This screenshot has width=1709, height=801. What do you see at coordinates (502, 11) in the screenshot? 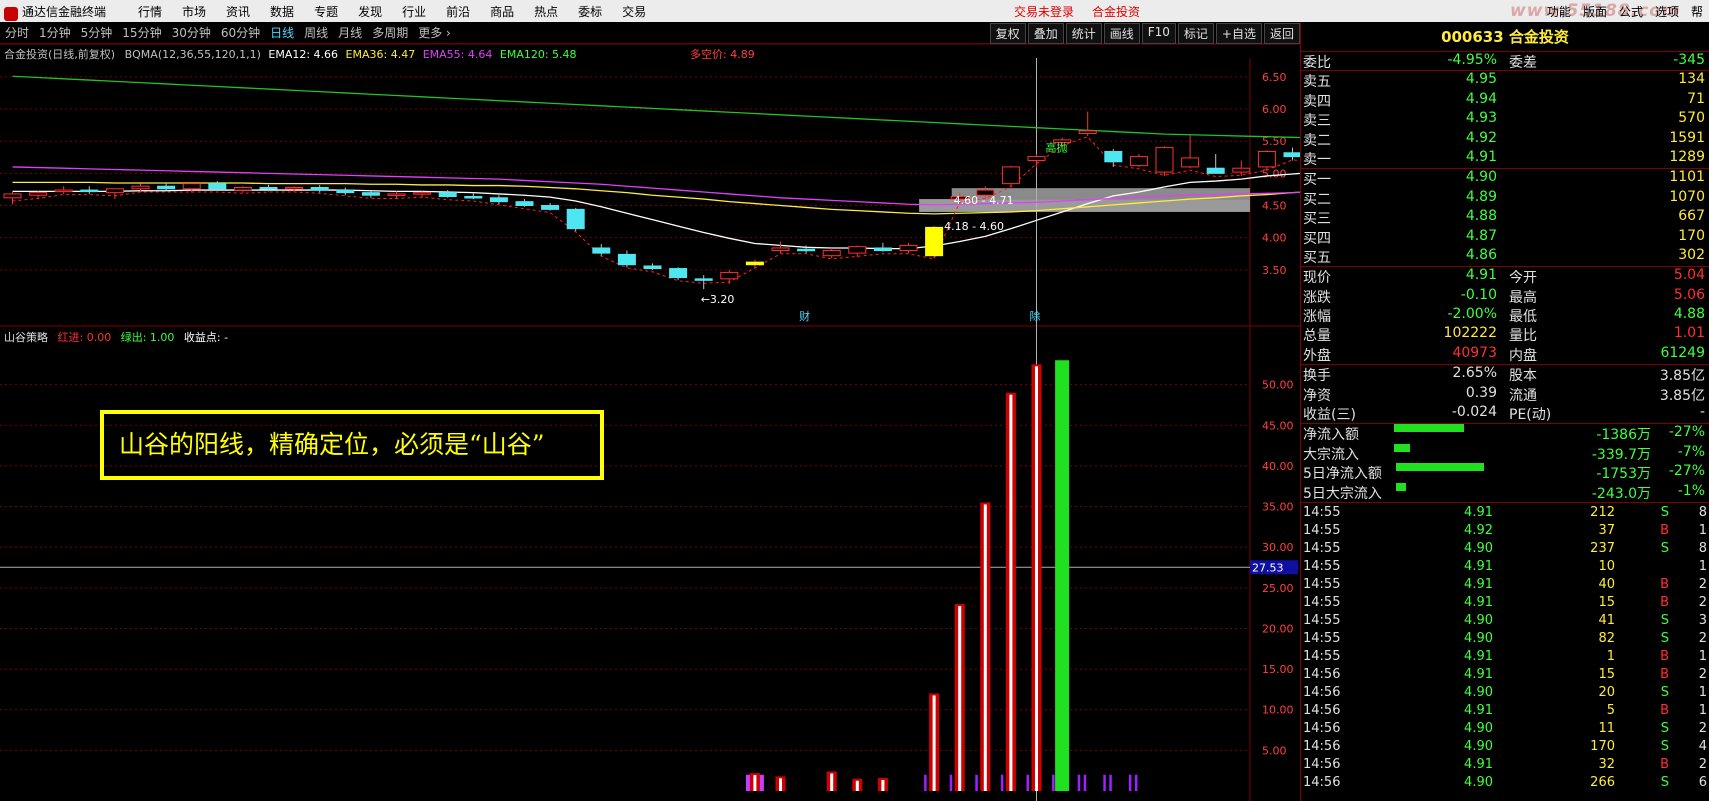
I see `menu-item-8: 商品` at bounding box center [502, 11].